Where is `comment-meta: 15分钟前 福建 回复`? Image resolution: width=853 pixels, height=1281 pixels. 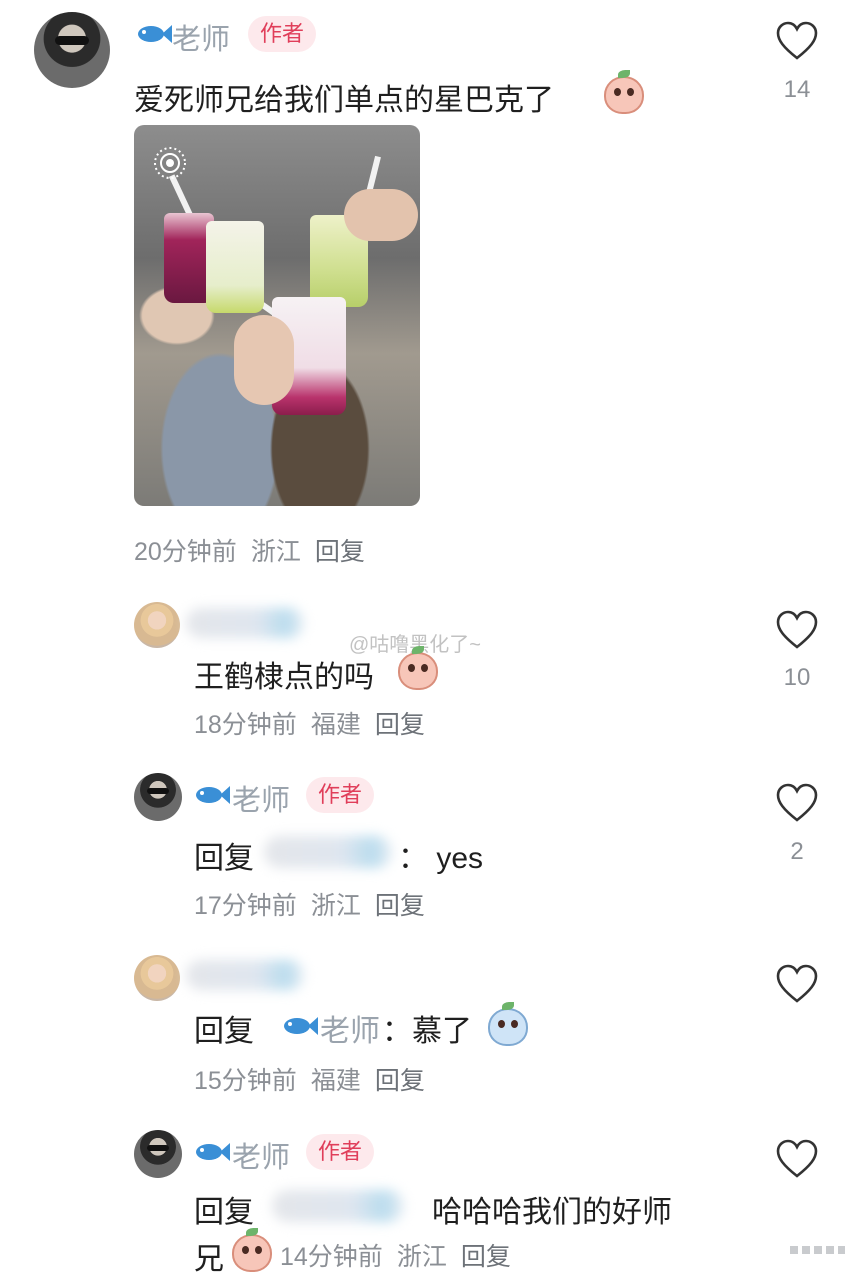 comment-meta: 15分钟前 福建 回复 is located at coordinates (316, 1079).